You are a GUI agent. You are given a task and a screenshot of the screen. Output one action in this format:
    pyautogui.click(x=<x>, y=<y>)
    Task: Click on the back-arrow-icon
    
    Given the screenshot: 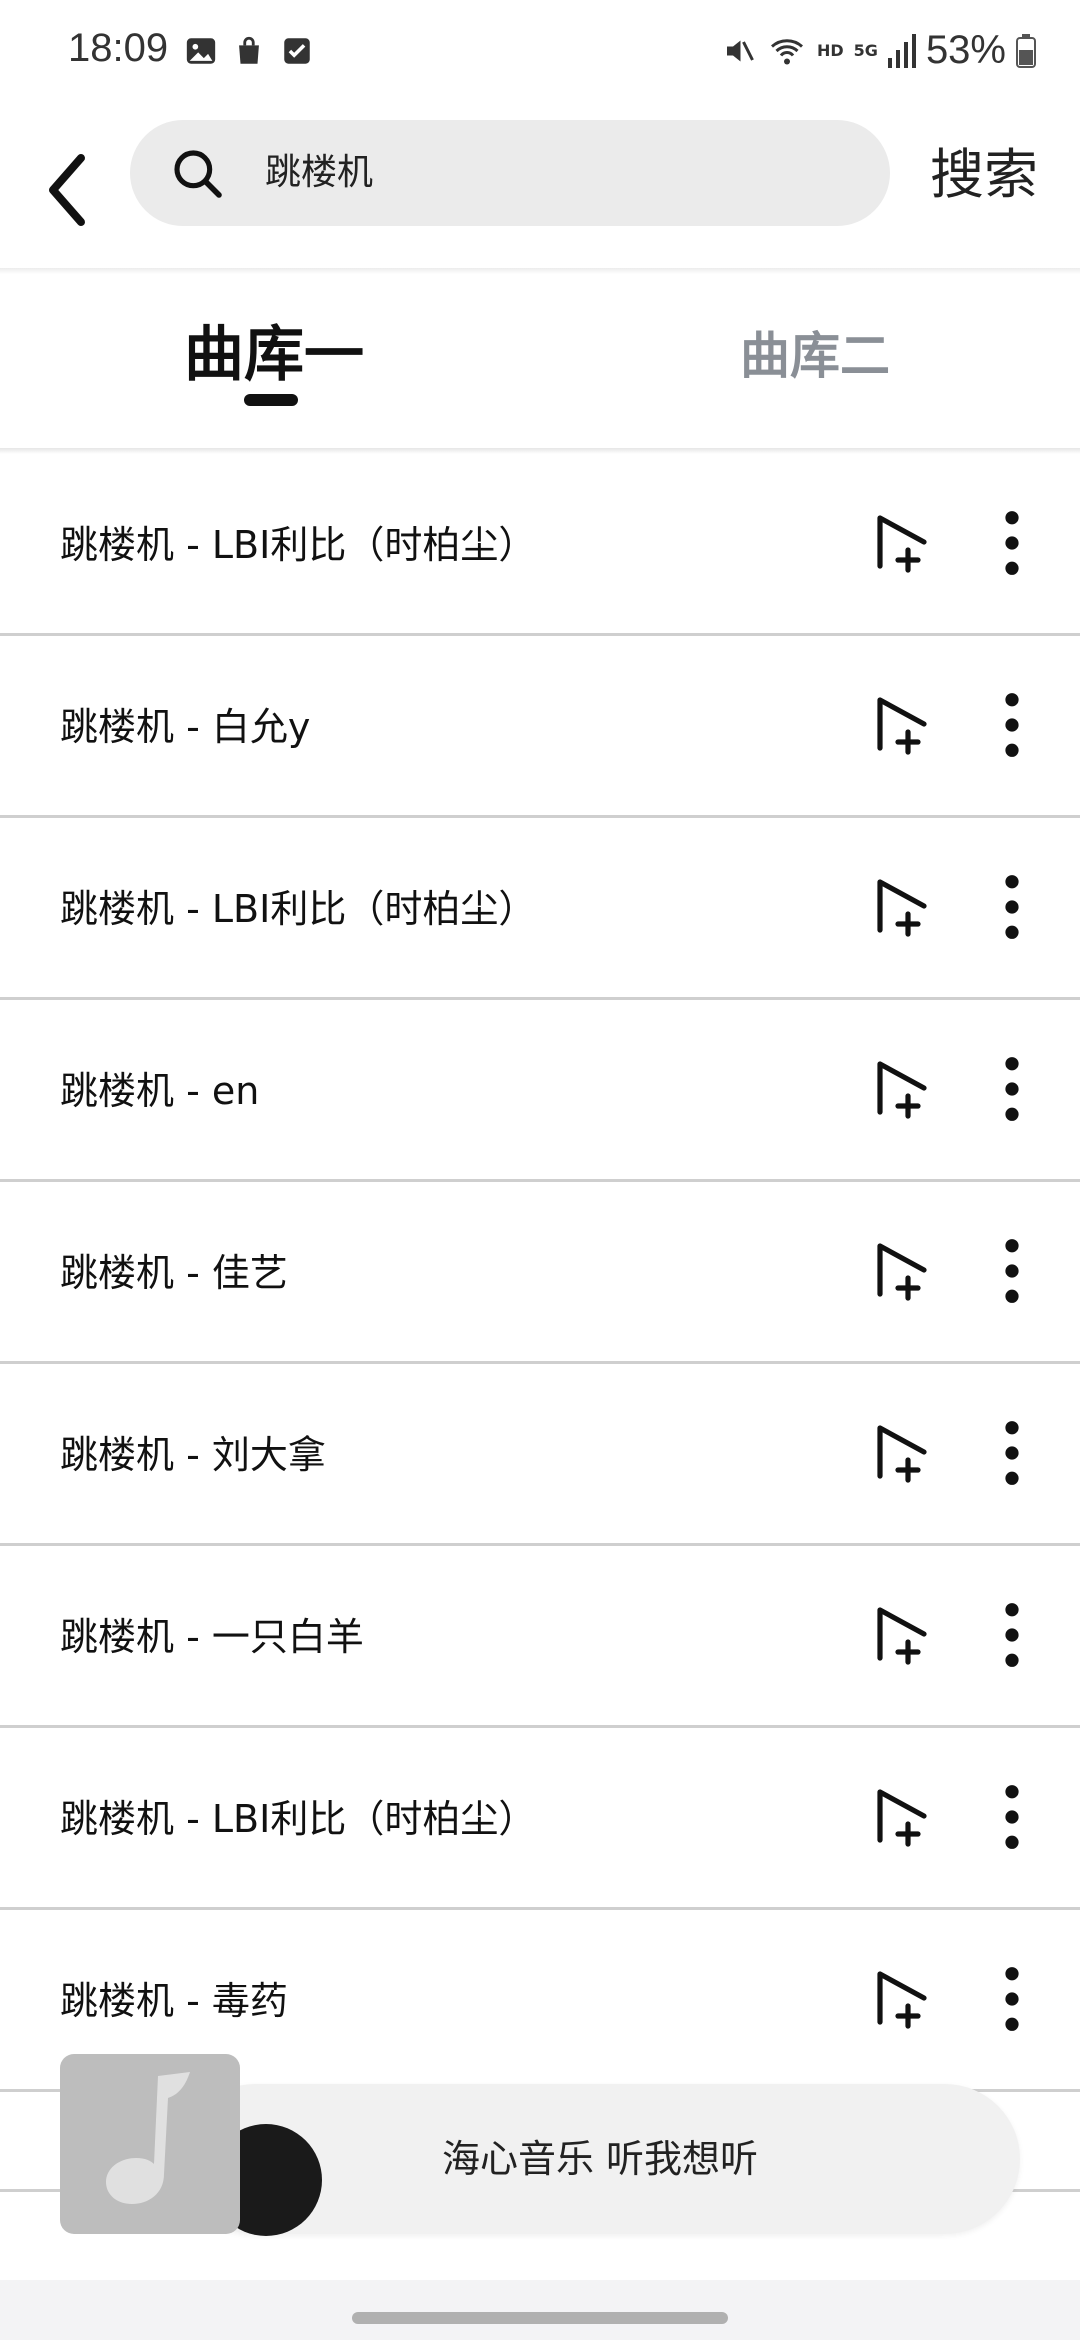 What is the action you would take?
    pyautogui.click(x=67, y=190)
    